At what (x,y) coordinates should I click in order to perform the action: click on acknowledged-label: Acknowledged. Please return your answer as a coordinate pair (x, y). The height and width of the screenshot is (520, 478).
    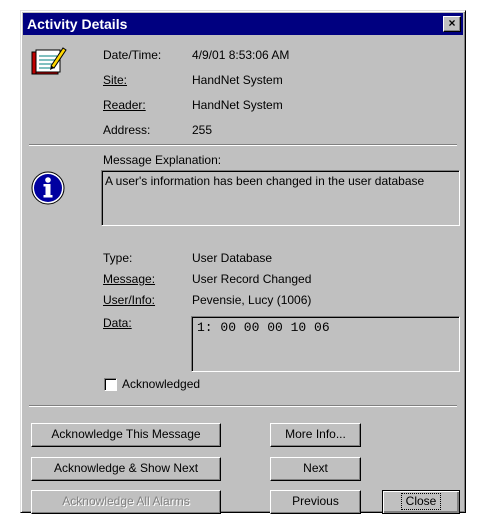
    Looking at the image, I should click on (161, 384).